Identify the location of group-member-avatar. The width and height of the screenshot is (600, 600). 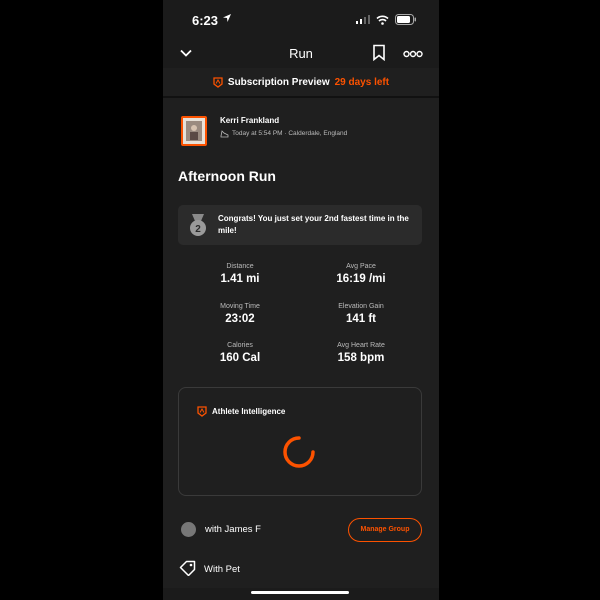
(188, 529).